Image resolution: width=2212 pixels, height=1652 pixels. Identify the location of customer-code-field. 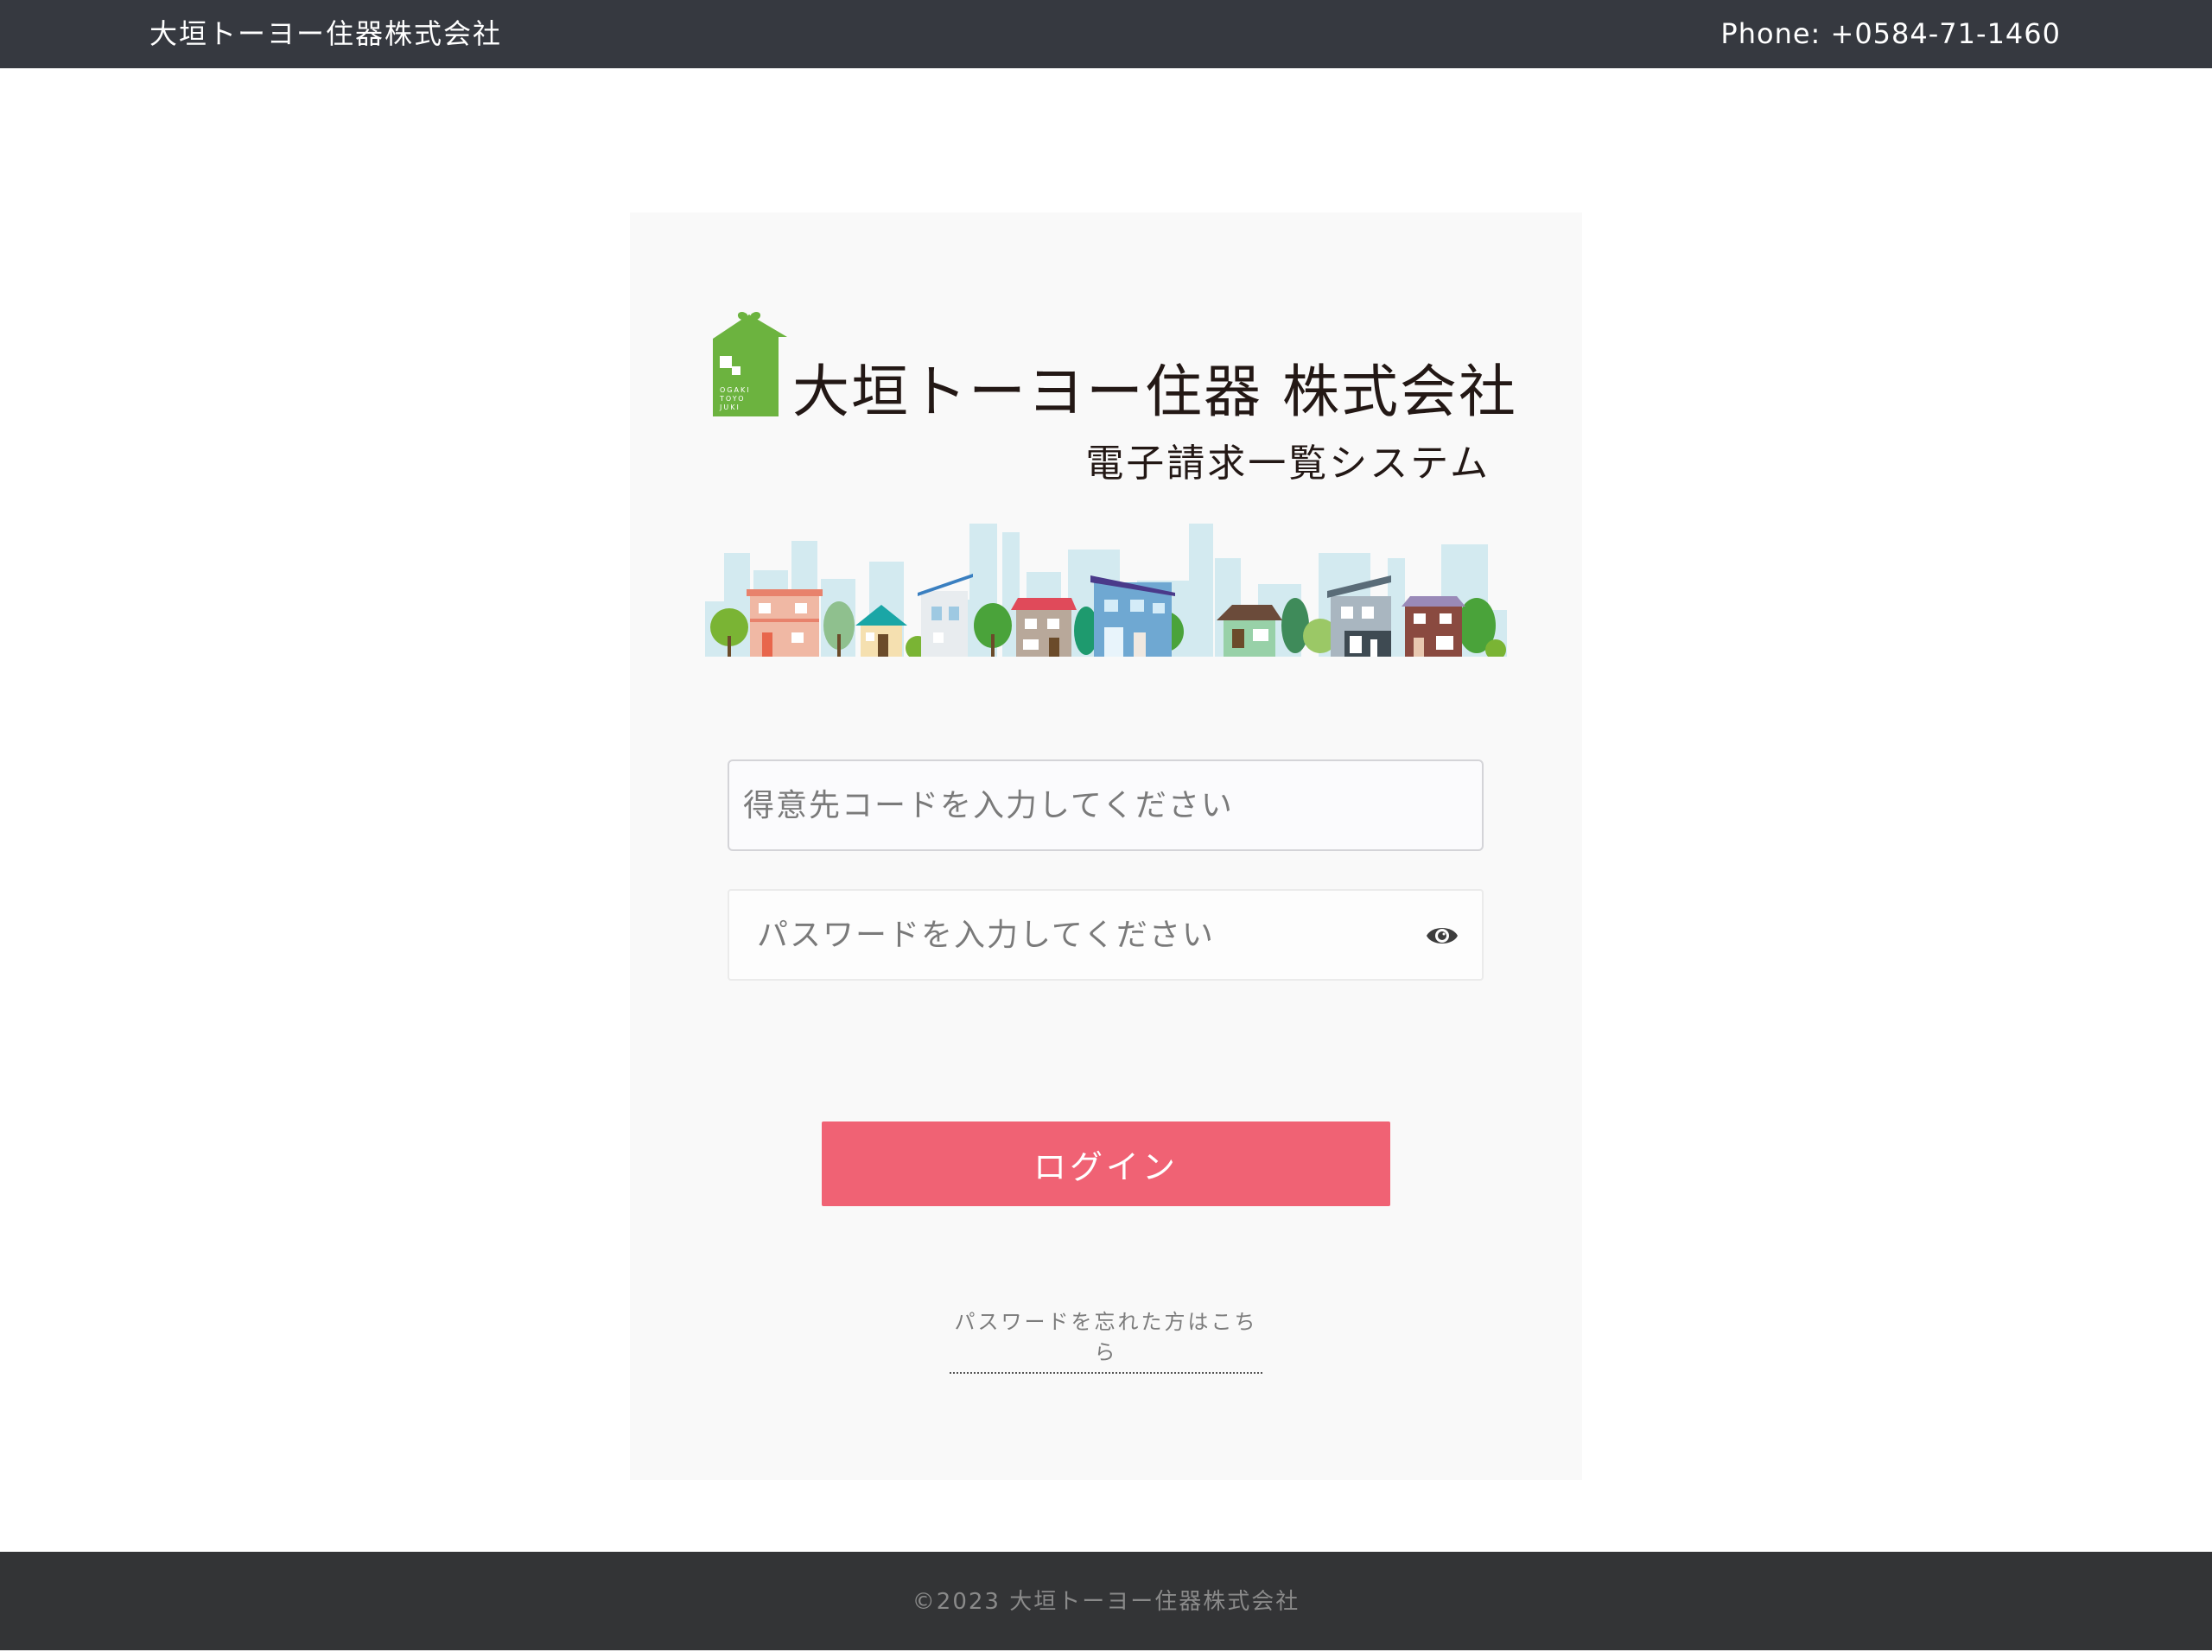
(1106, 805).